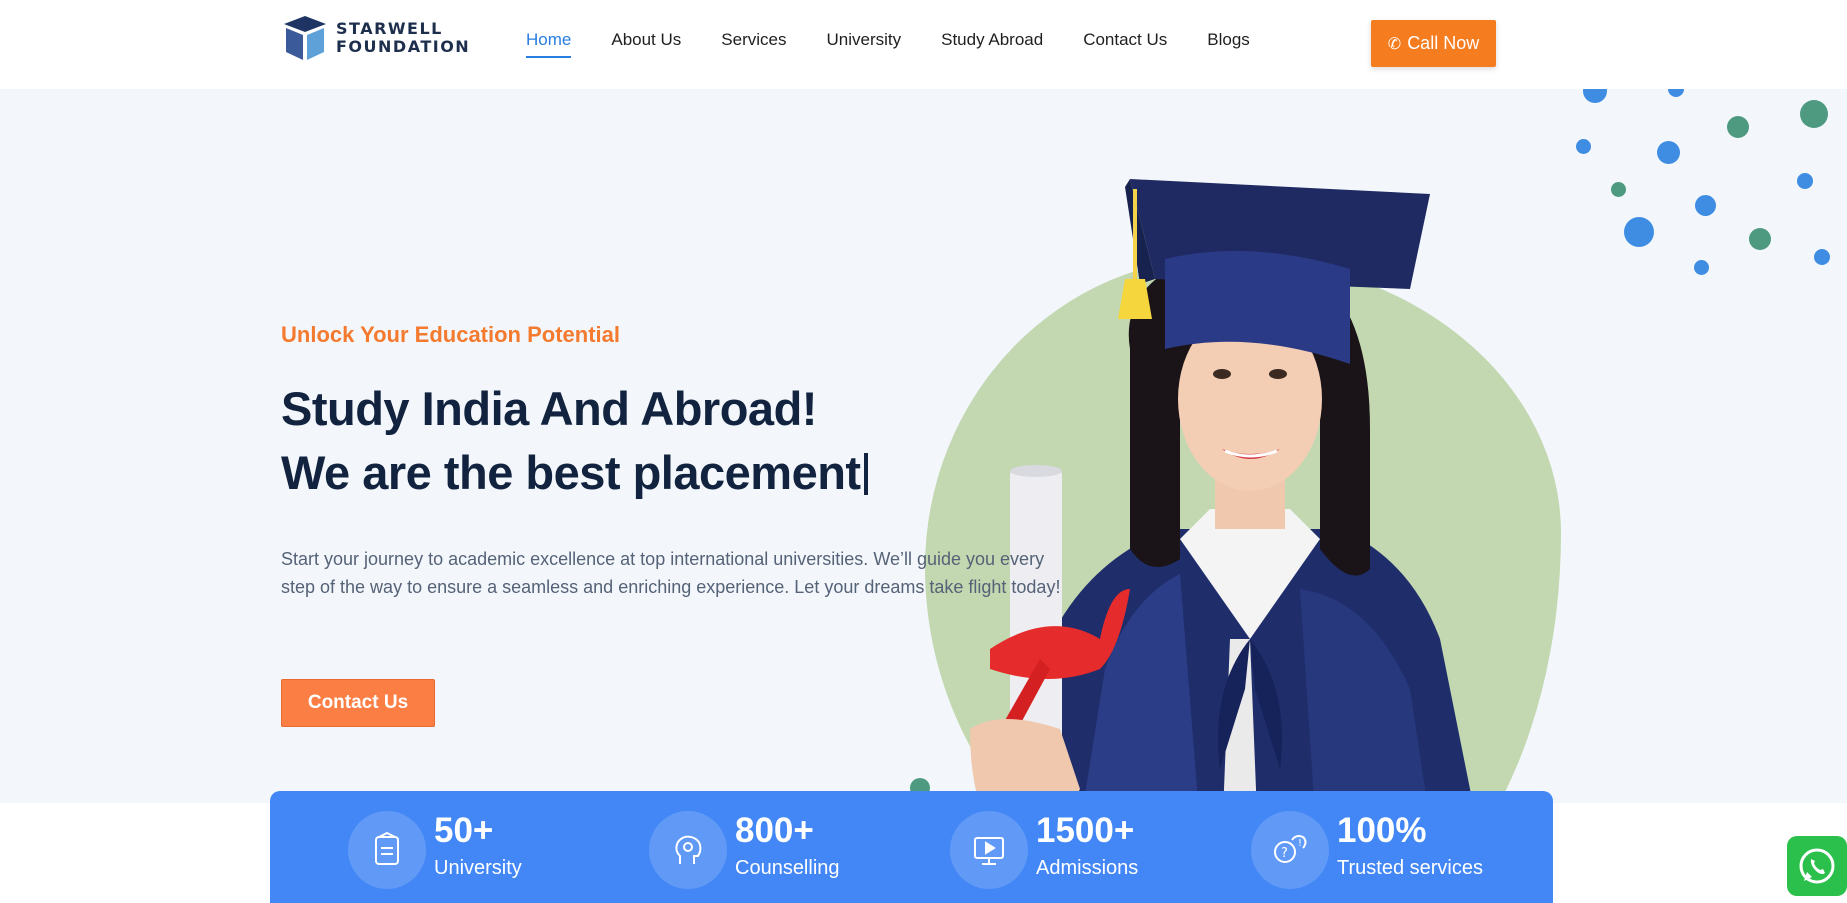  I want to click on headline-line-2: We are the best placement, so click(574, 473).